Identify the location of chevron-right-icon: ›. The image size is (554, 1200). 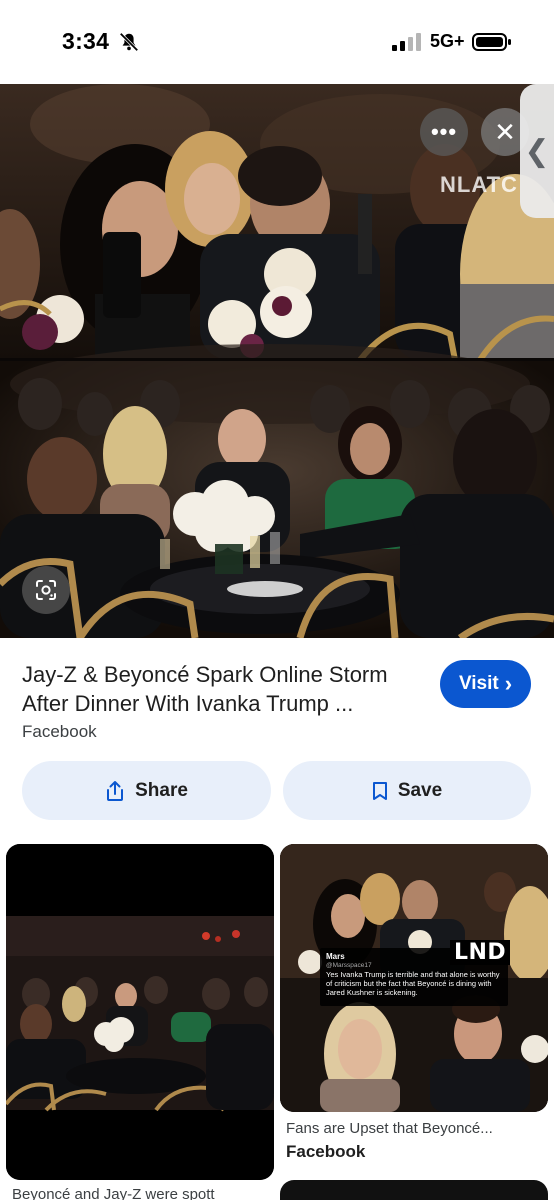
(508, 683).